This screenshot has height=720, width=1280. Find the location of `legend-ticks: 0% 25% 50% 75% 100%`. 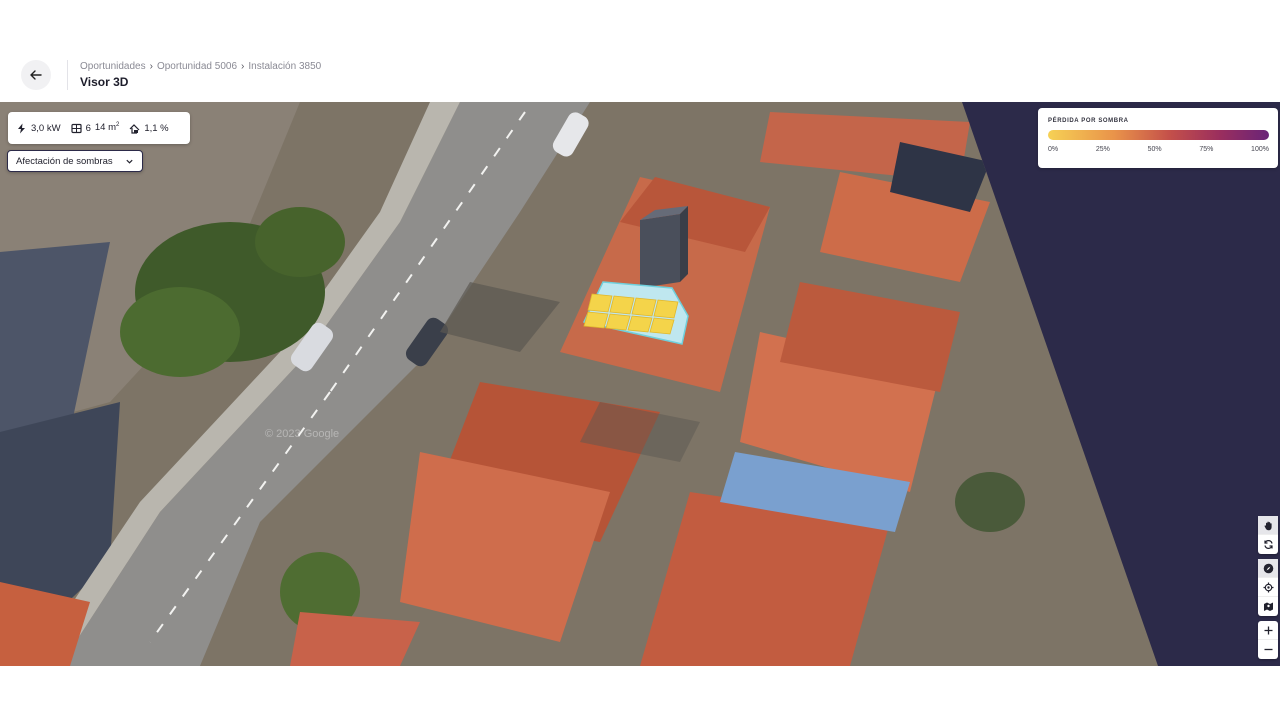

legend-ticks: 0% 25% 50% 75% 100% is located at coordinates (1158, 149).